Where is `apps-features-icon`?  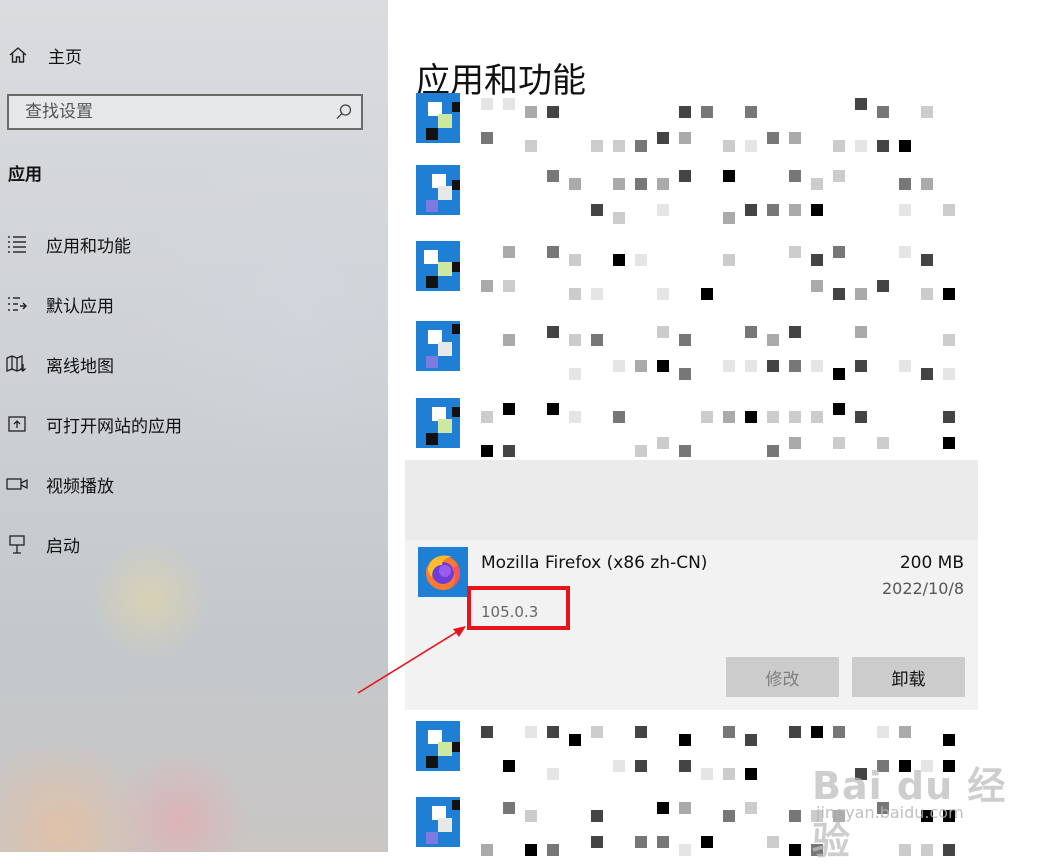 apps-features-icon is located at coordinates (17, 244).